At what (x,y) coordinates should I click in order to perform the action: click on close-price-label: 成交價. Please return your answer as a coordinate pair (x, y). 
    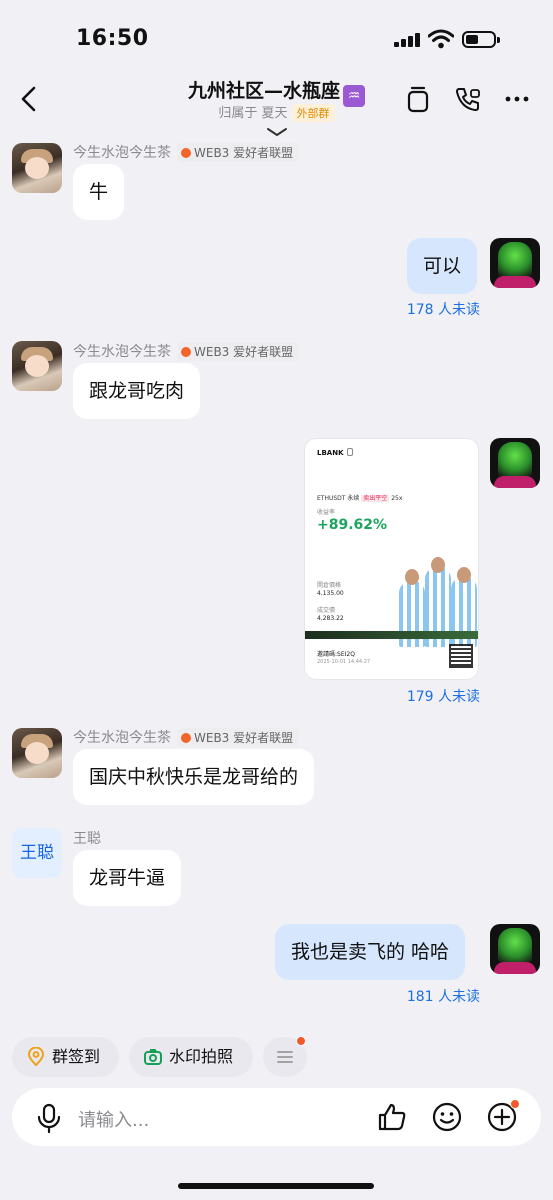
    Looking at the image, I should click on (326, 610).